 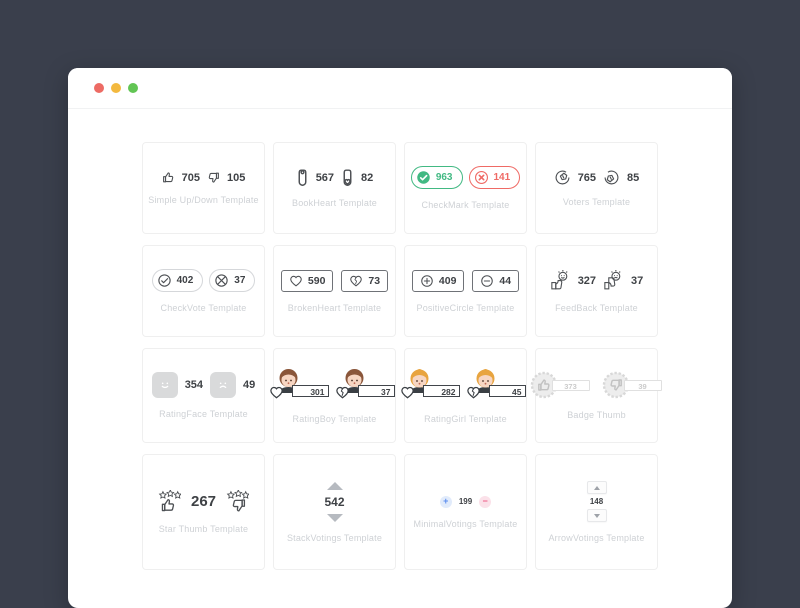 What do you see at coordinates (310, 390) in the screenshot?
I see `like-count-bar: 301` at bounding box center [310, 390].